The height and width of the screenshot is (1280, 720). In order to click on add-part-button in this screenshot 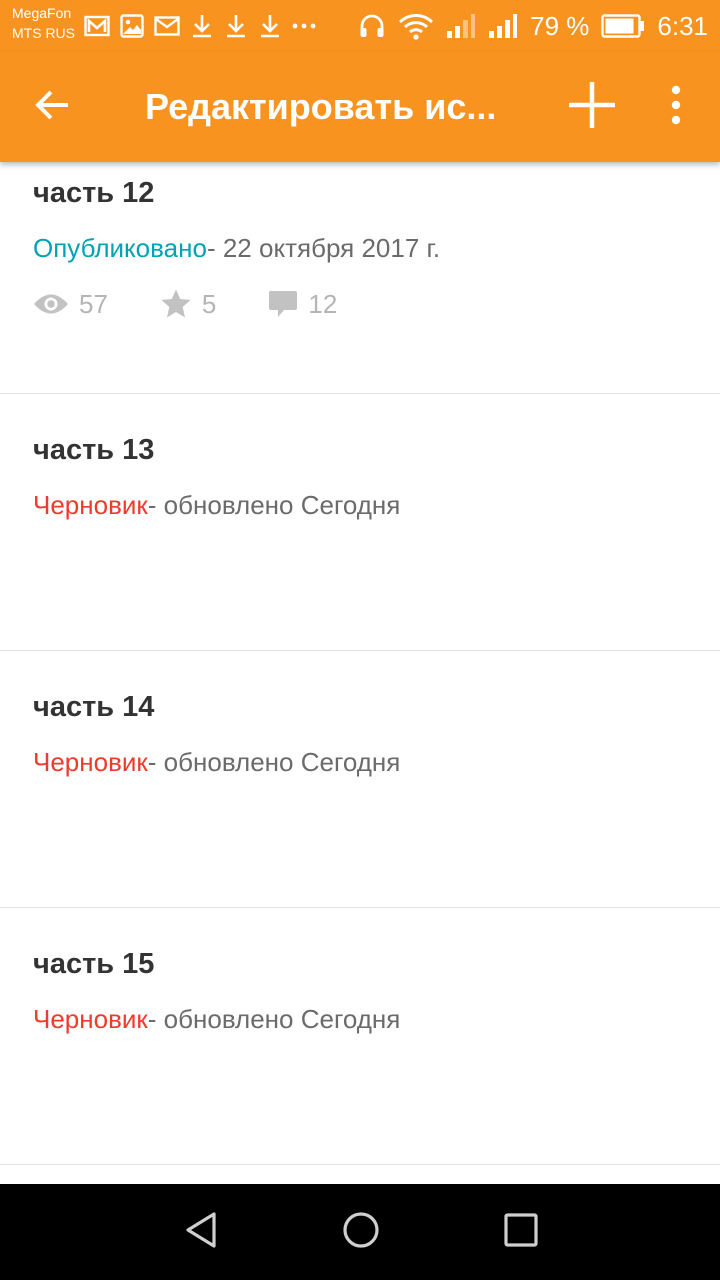, I will do `click(592, 107)`.